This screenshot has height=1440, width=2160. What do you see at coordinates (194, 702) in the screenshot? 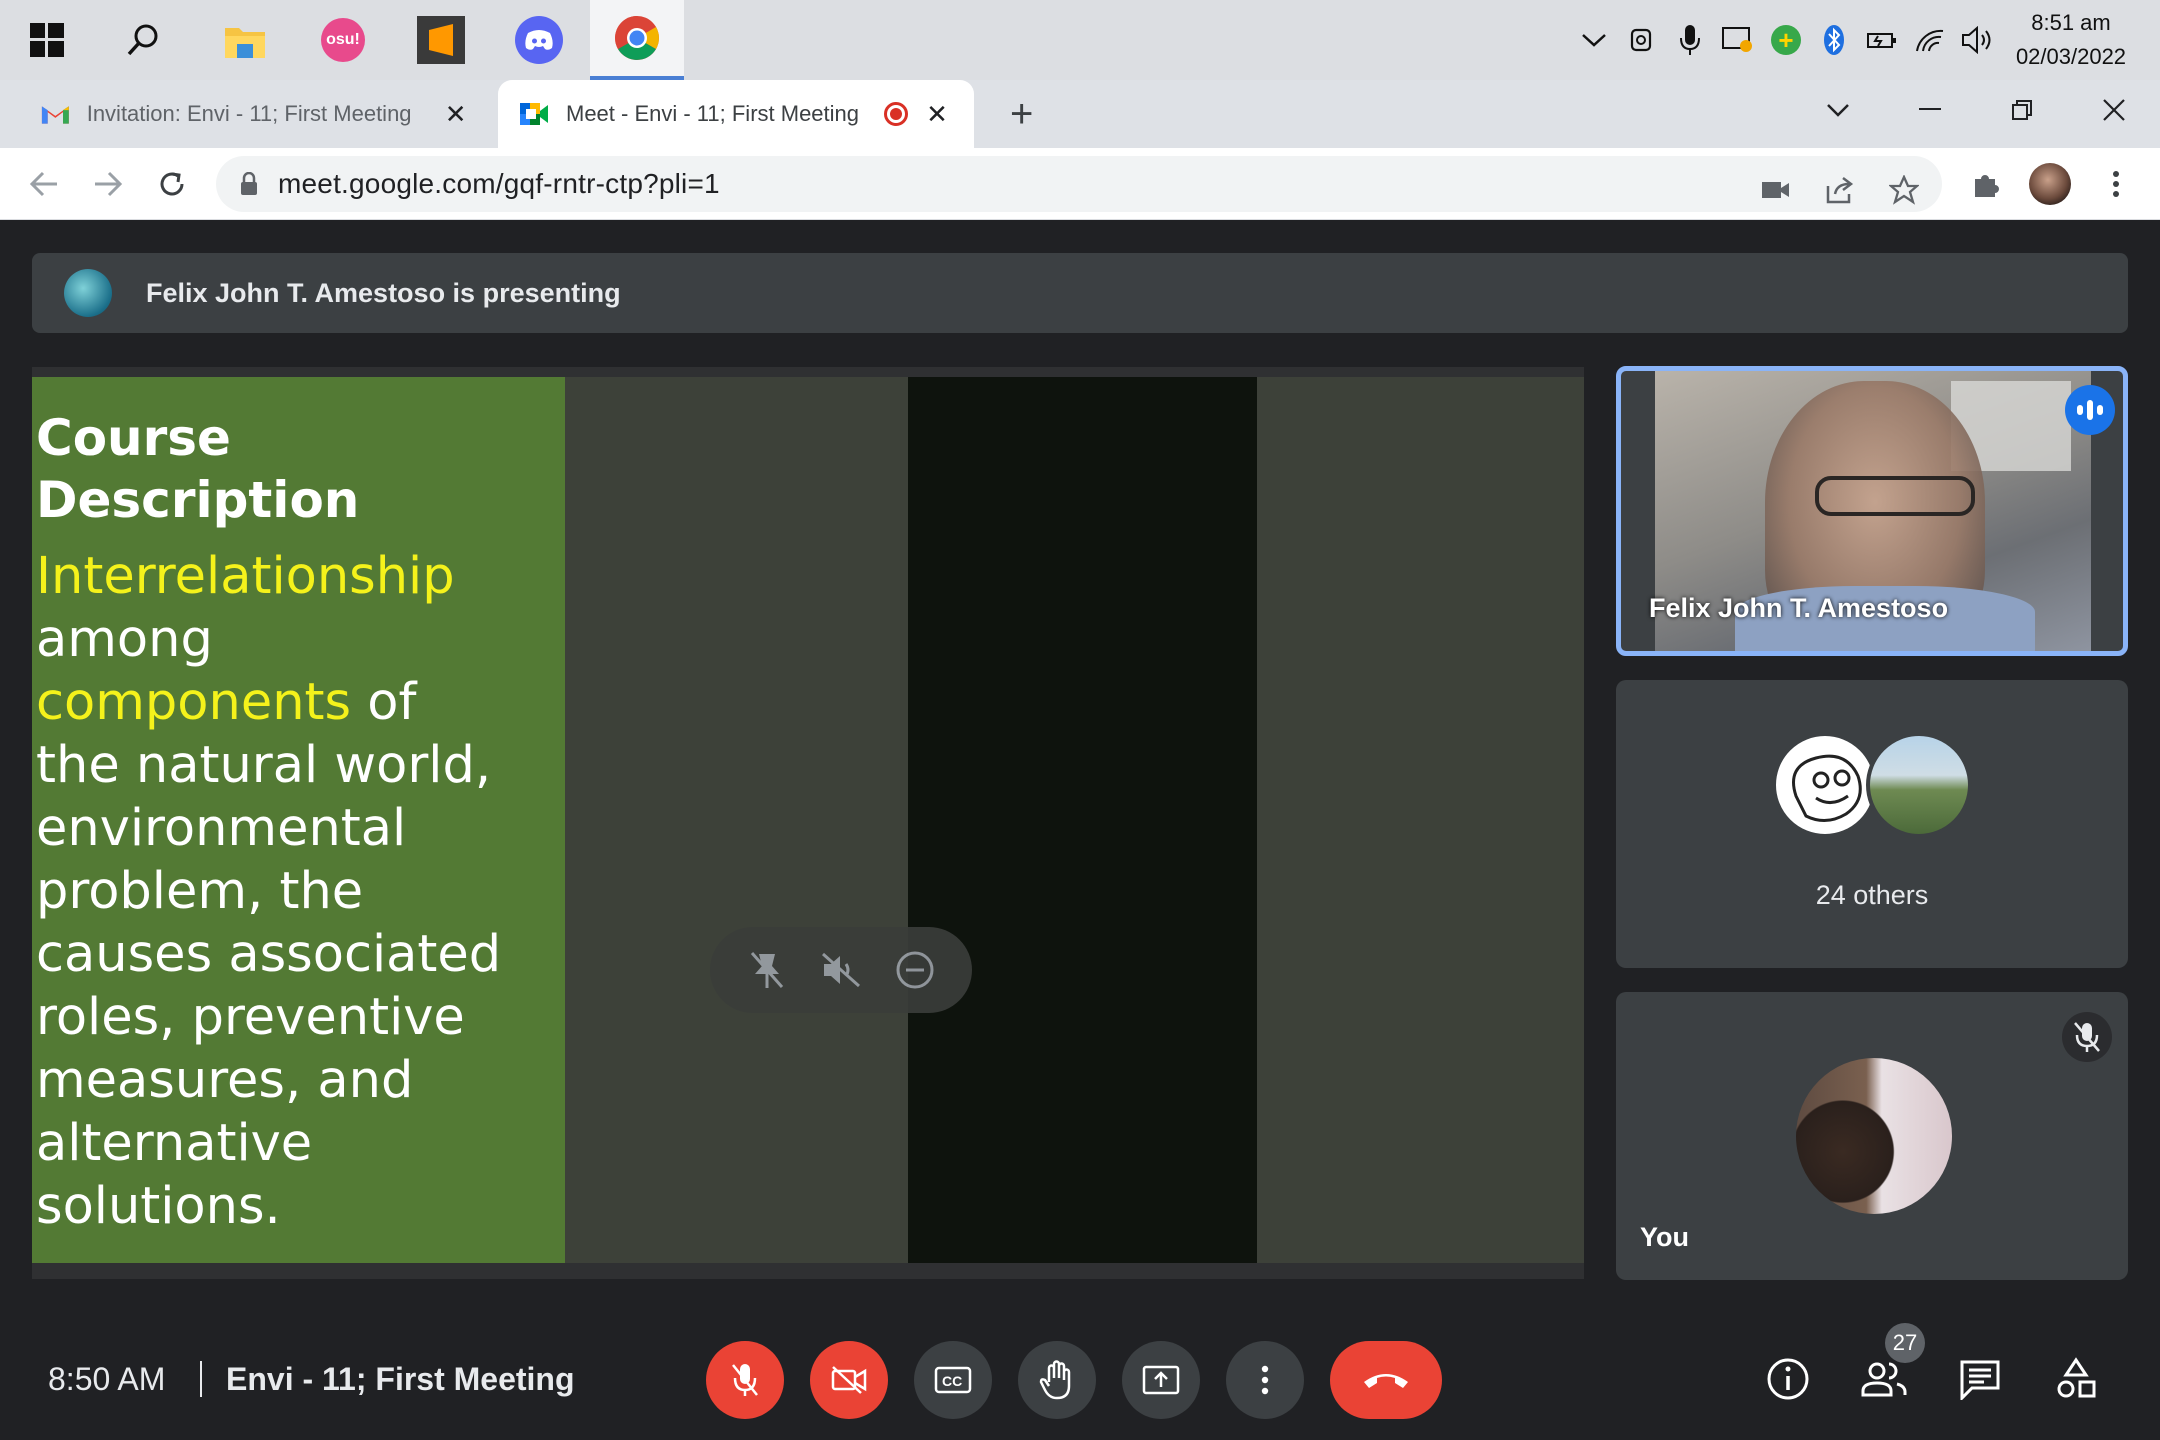
I see `slide-highlight: components` at bounding box center [194, 702].